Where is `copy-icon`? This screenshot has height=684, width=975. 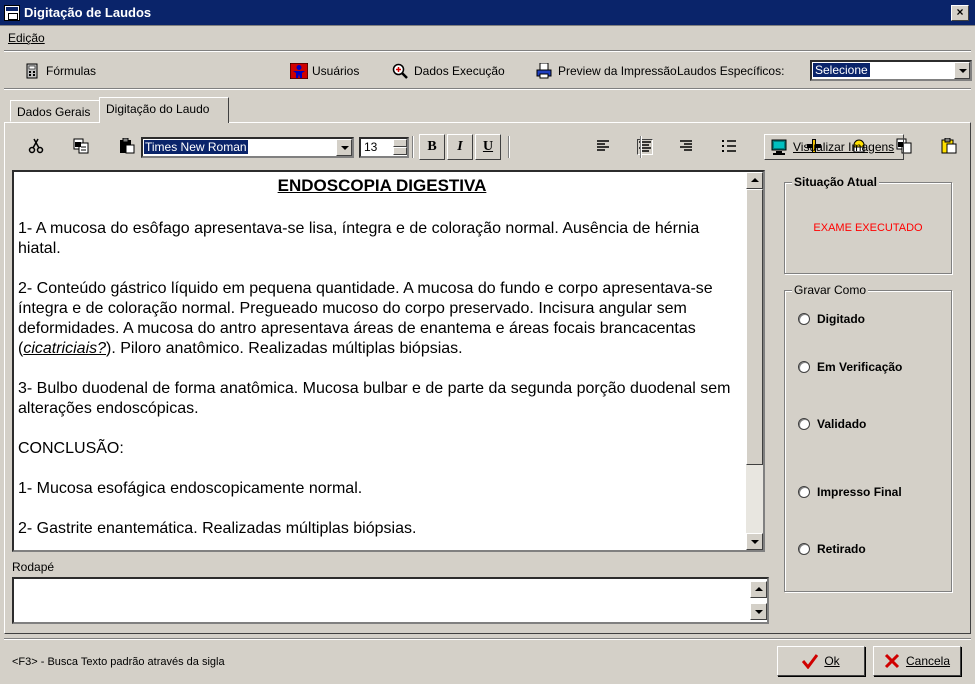 copy-icon is located at coordinates (81, 146).